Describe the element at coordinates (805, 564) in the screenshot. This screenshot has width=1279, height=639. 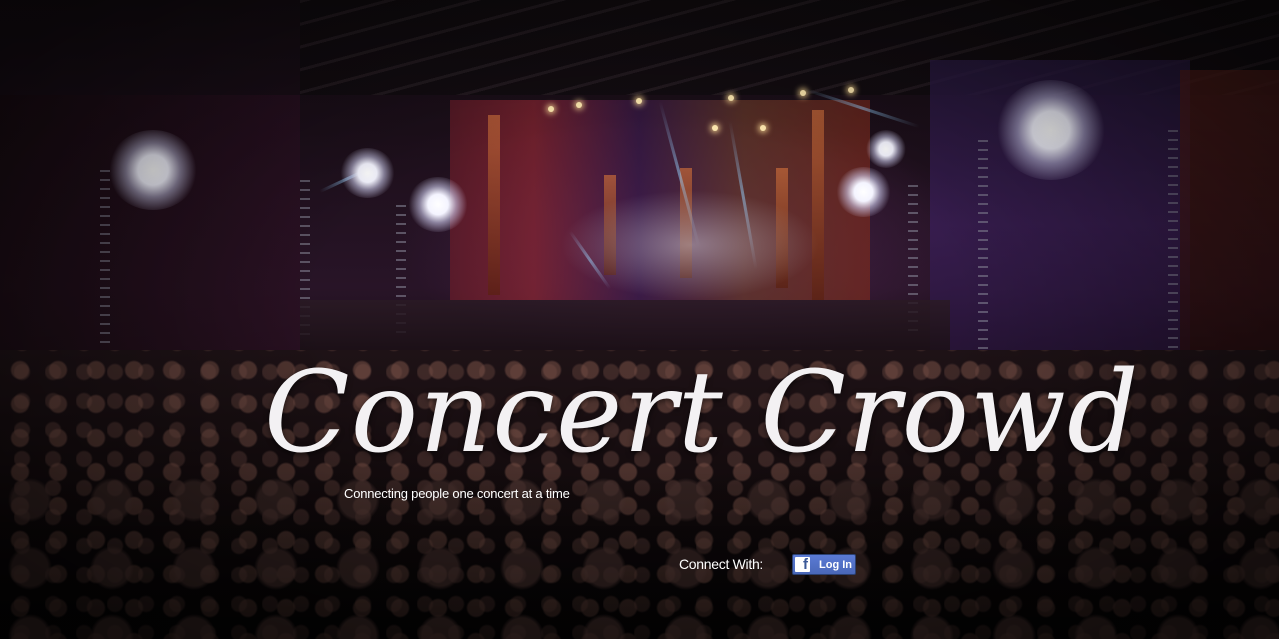
I see `facebook-icon-glyph: f` at that location.